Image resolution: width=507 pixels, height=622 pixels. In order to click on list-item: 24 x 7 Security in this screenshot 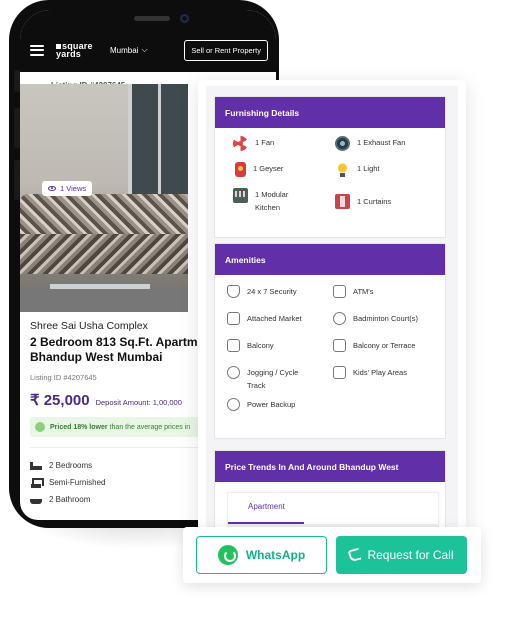, I will do `click(280, 295)`.